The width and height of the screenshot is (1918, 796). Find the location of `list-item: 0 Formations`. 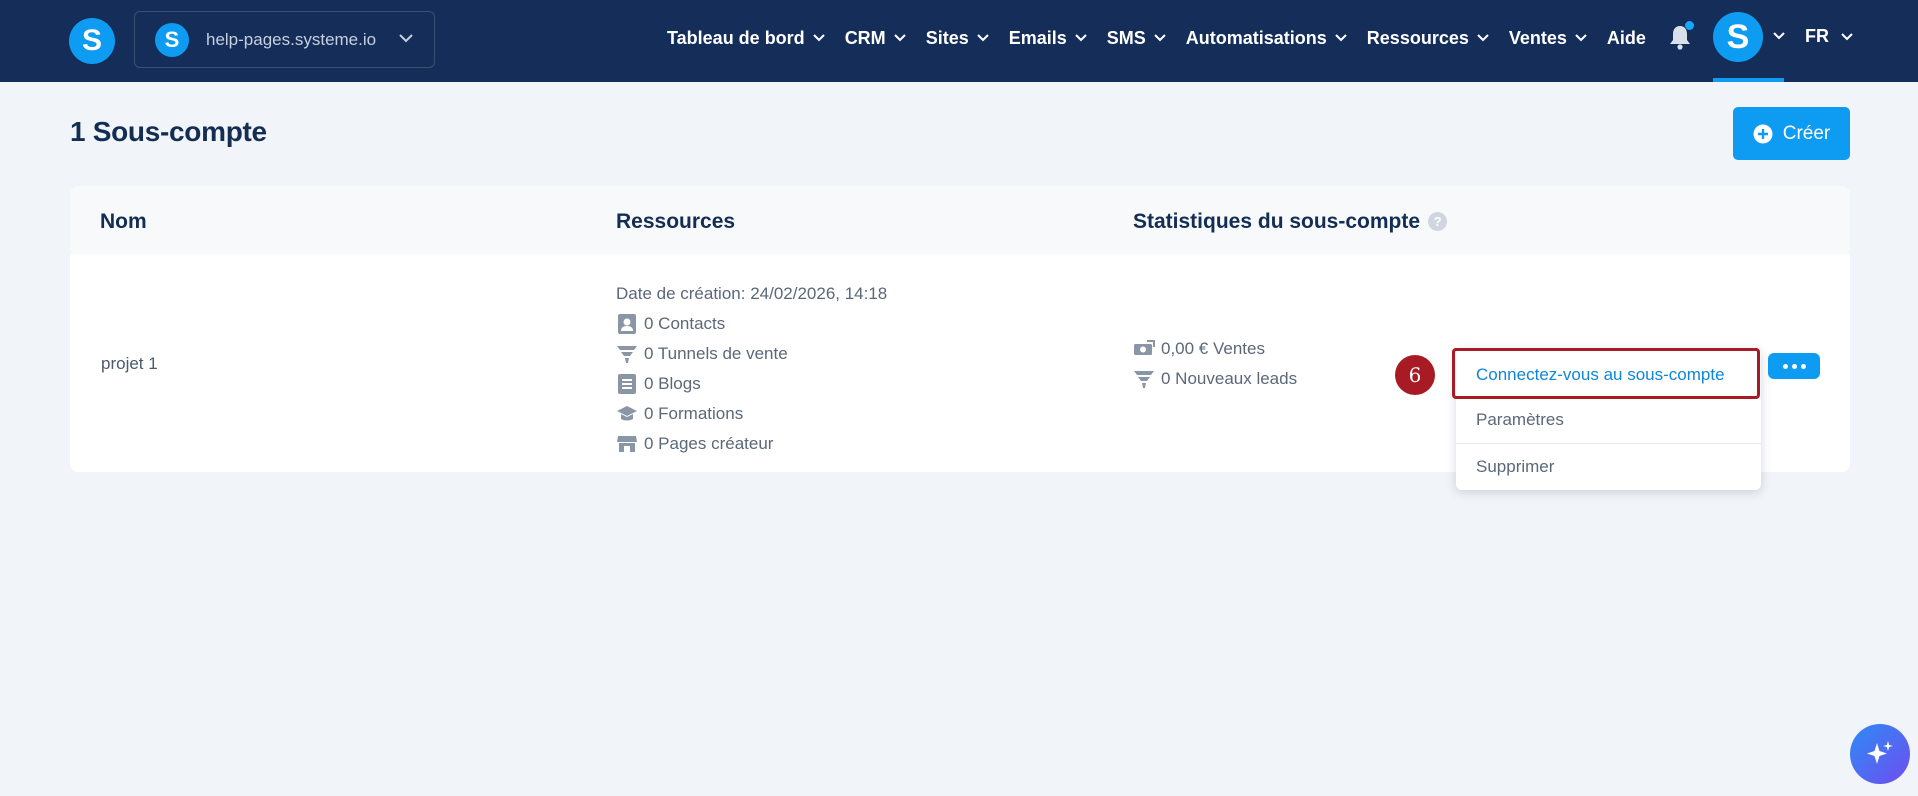

list-item: 0 Formations is located at coordinates (751, 414).